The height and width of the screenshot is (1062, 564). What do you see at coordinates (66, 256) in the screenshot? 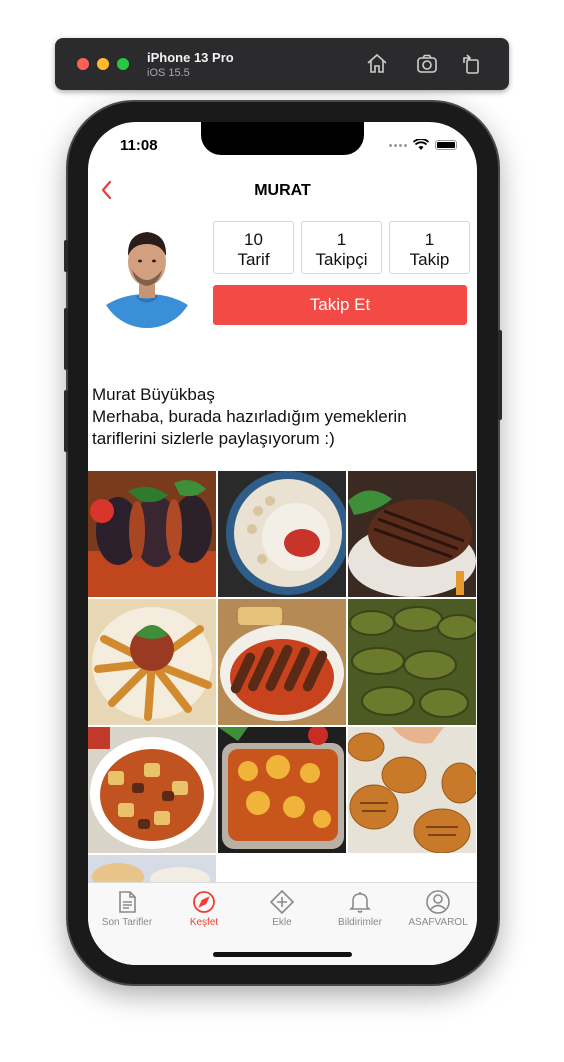
I see `mute-switch` at bounding box center [66, 256].